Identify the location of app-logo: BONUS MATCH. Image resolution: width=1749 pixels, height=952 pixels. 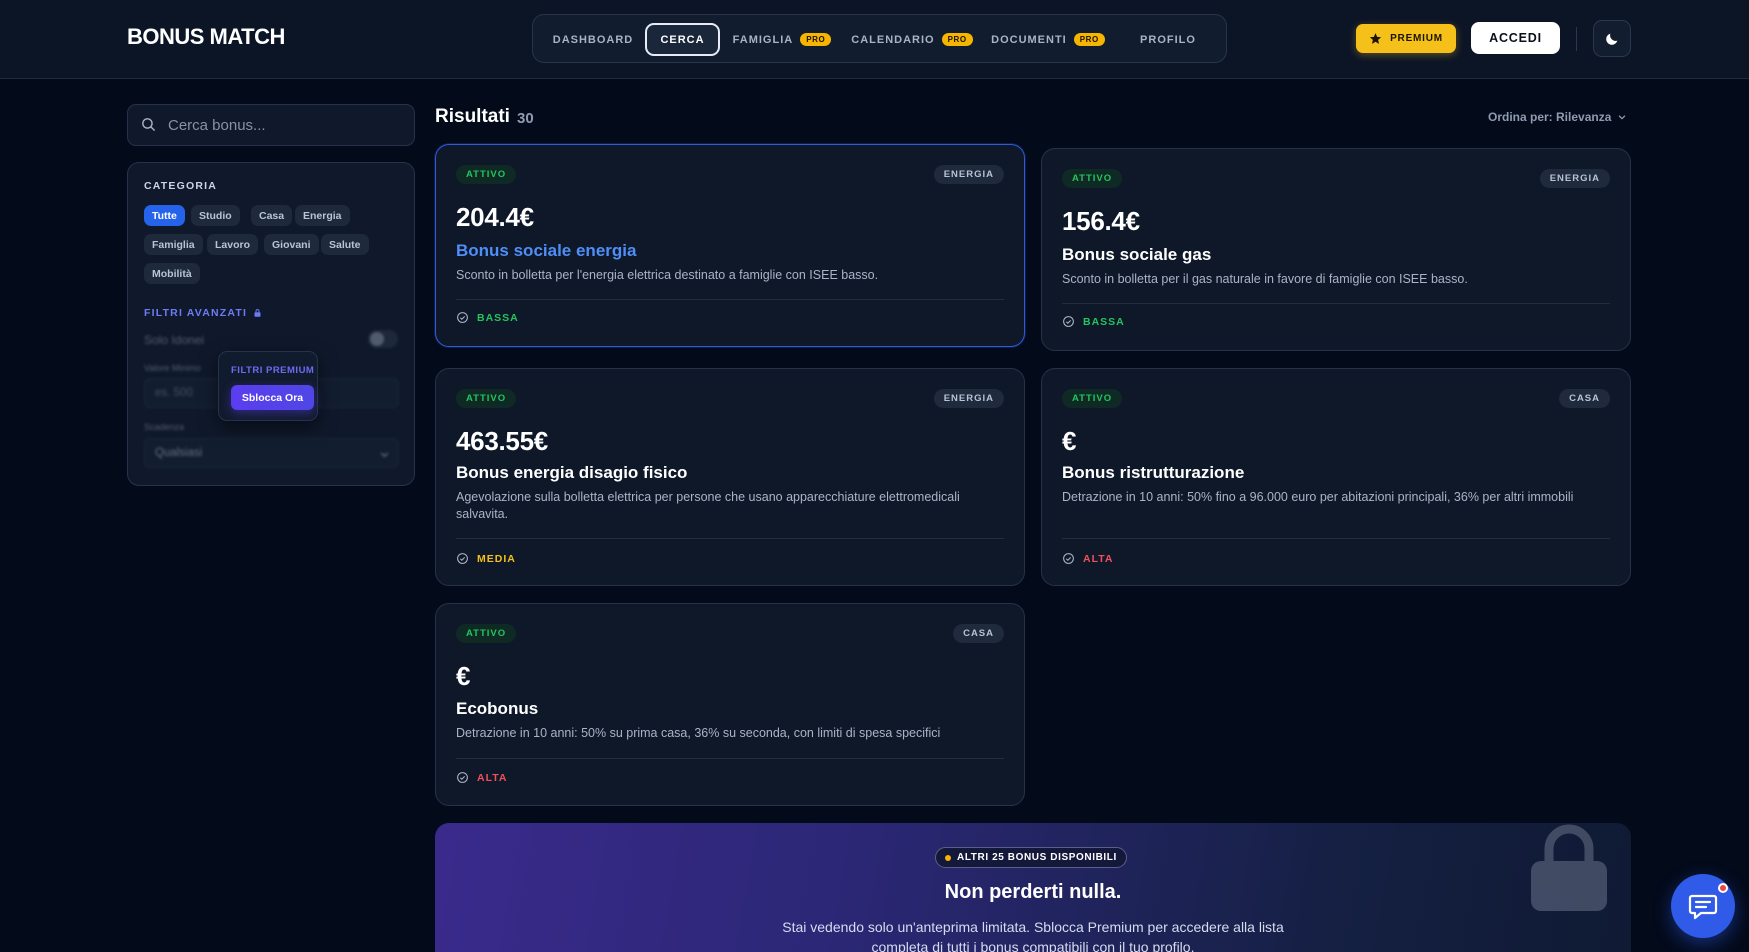
(206, 37).